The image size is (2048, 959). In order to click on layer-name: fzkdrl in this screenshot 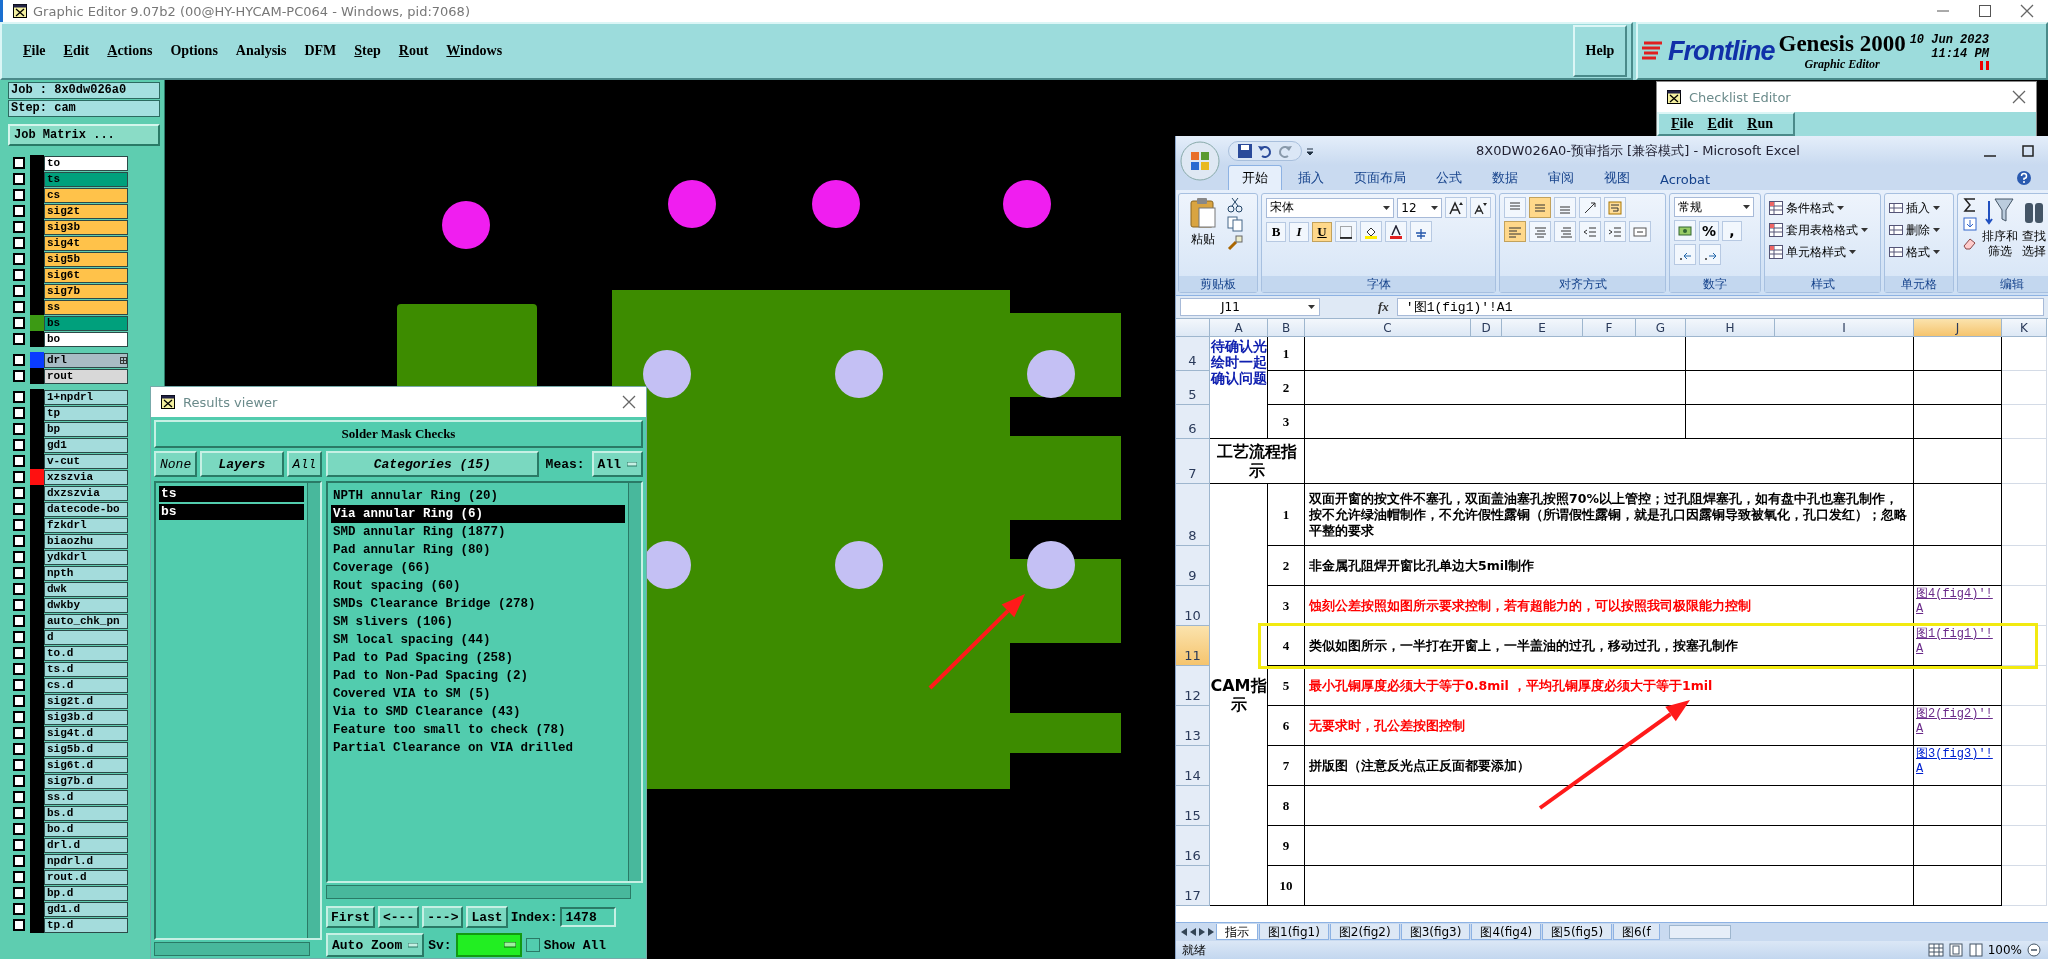, I will do `click(86, 525)`.